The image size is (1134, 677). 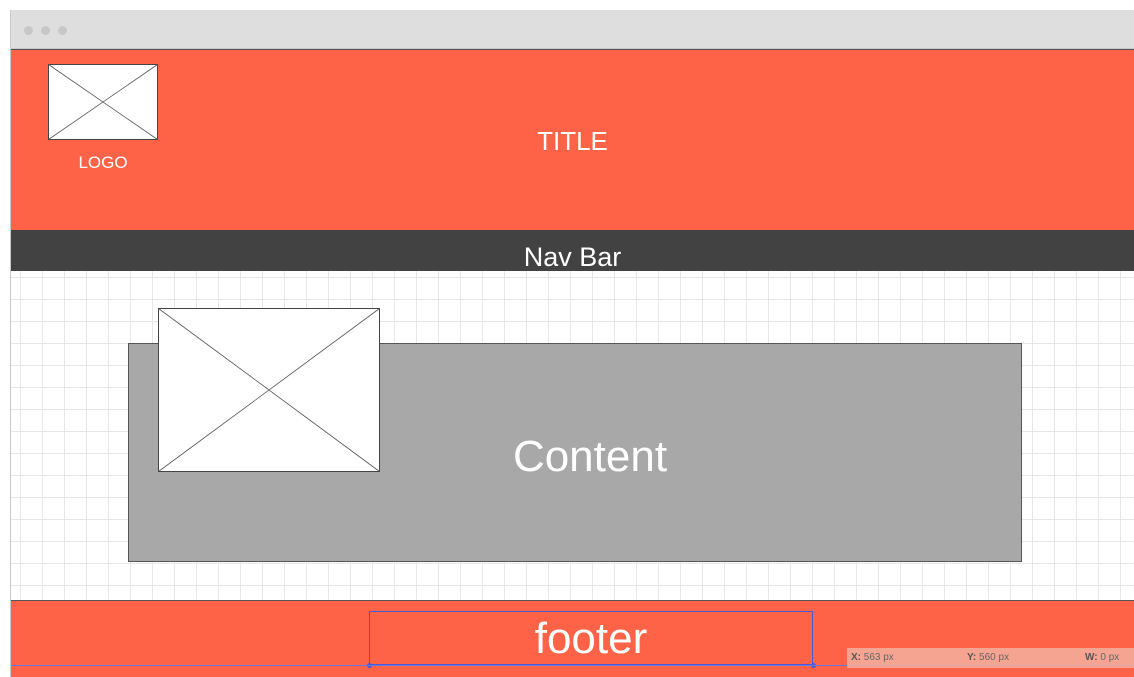 I want to click on close-window-button, so click(x=28, y=30).